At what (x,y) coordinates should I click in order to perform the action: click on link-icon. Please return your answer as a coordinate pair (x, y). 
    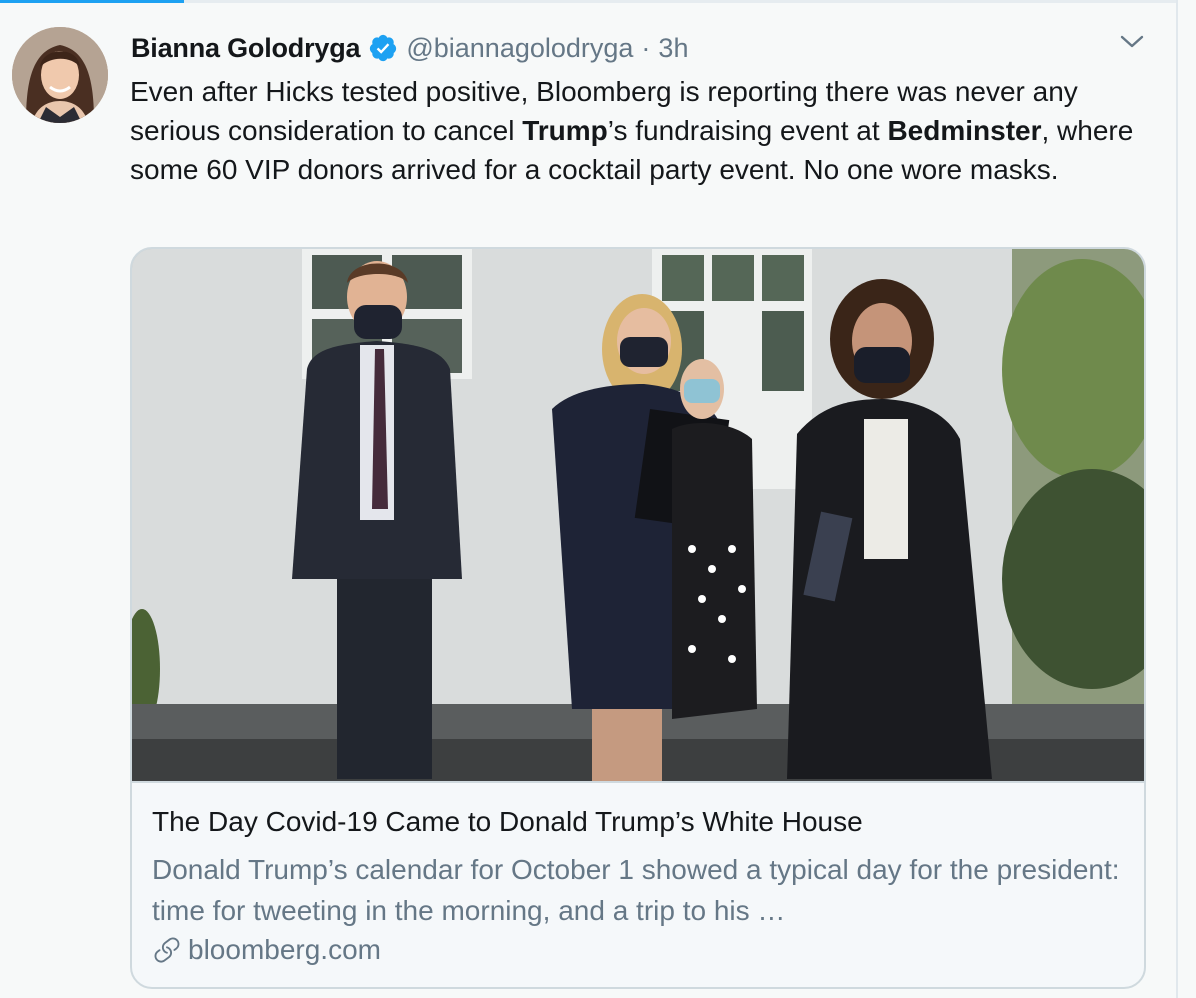
    Looking at the image, I should click on (167, 950).